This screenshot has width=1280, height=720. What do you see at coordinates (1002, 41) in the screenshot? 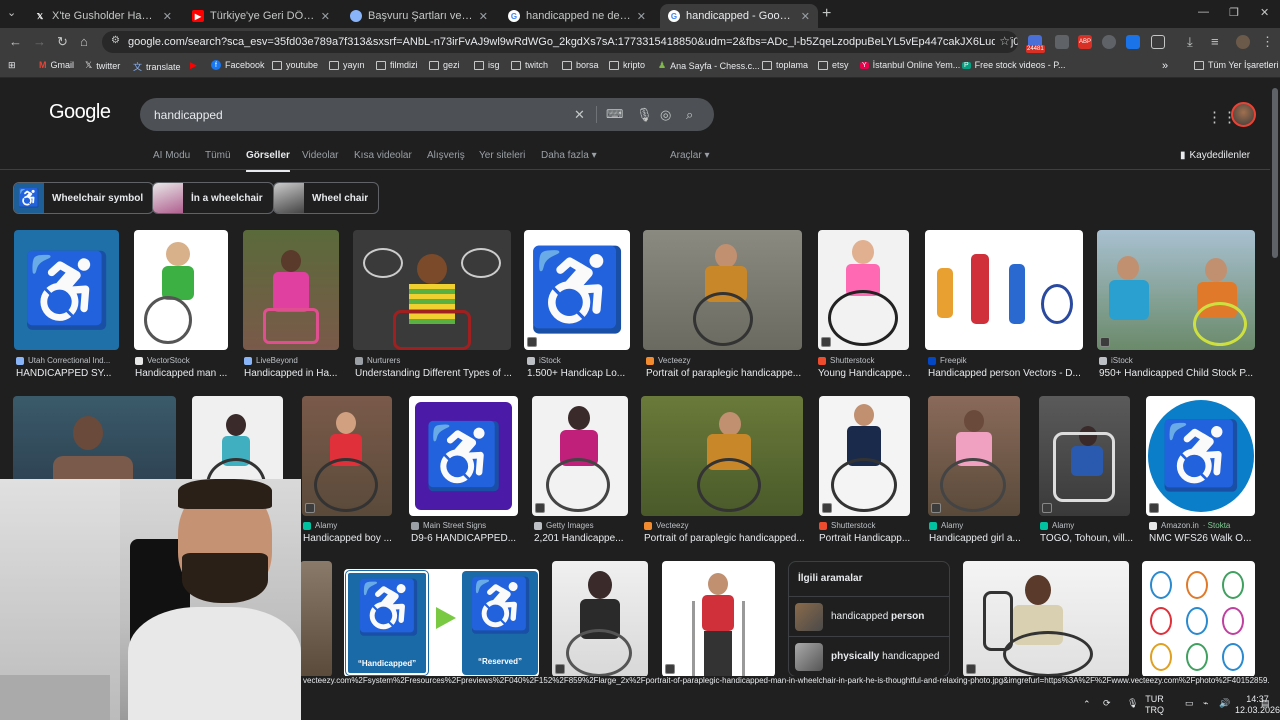
I see `bookmark-star-icon: ☆` at bounding box center [1002, 41].